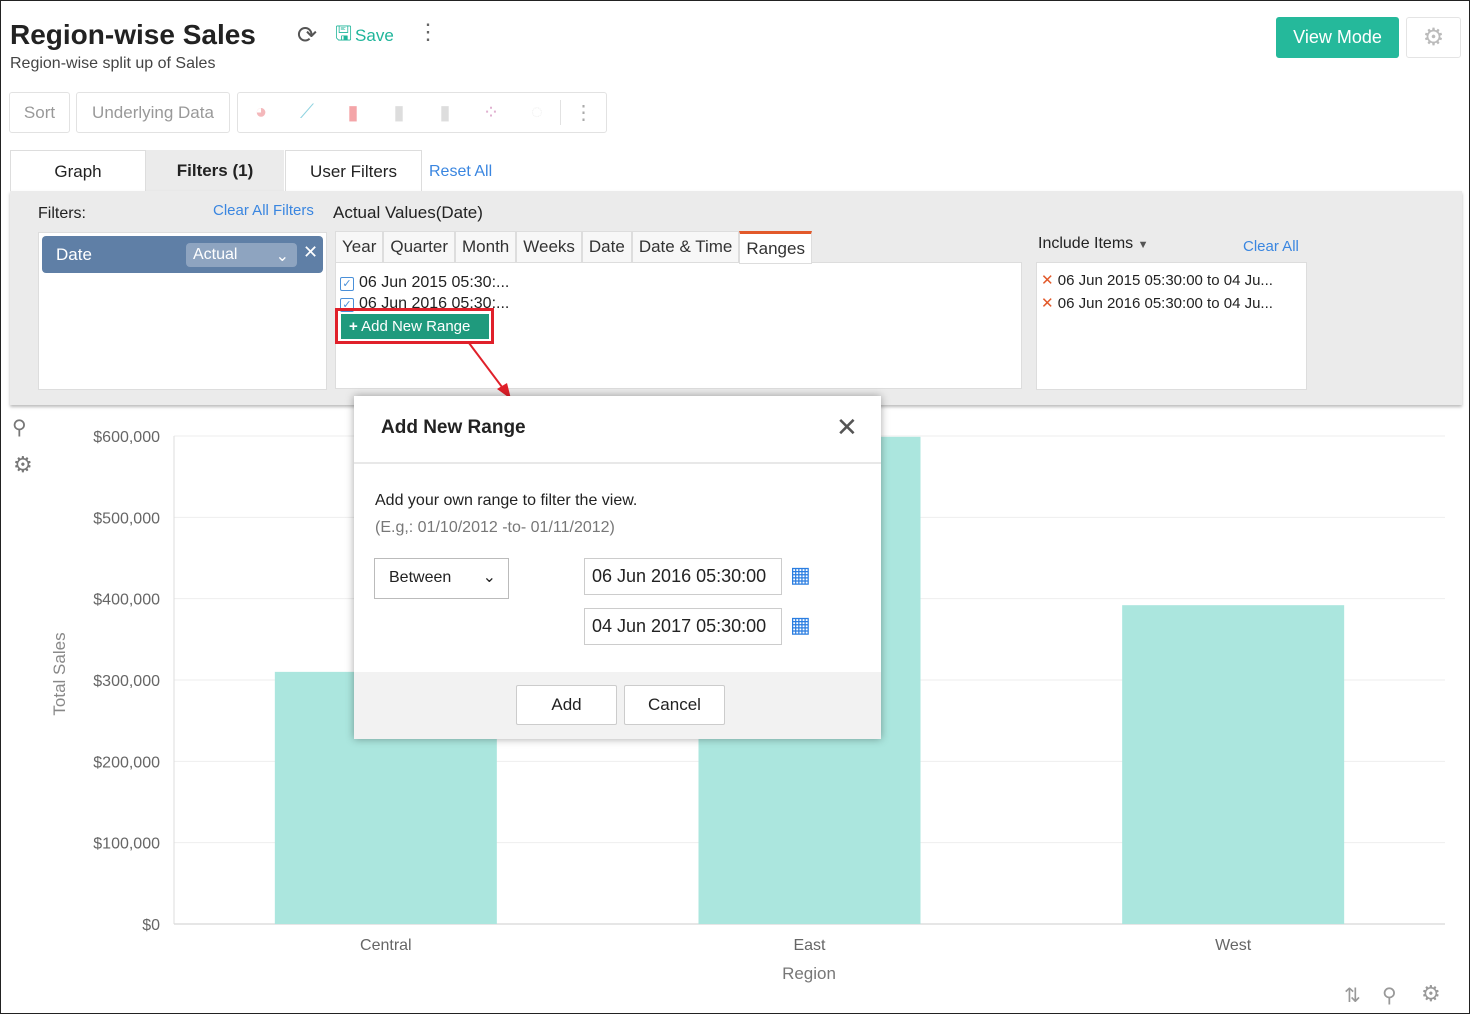  I want to click on bottom-gear-icon: ⚙, so click(1431, 994).